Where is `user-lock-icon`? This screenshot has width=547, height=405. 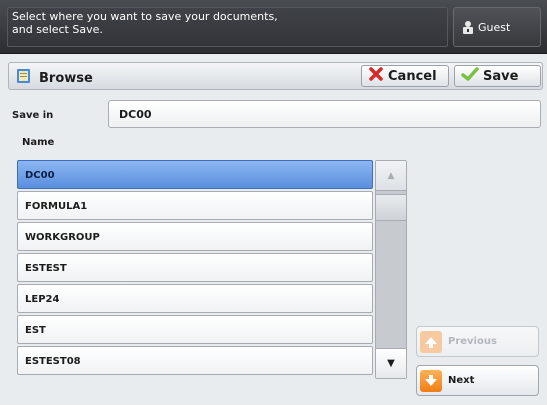 user-lock-icon is located at coordinates (468, 27).